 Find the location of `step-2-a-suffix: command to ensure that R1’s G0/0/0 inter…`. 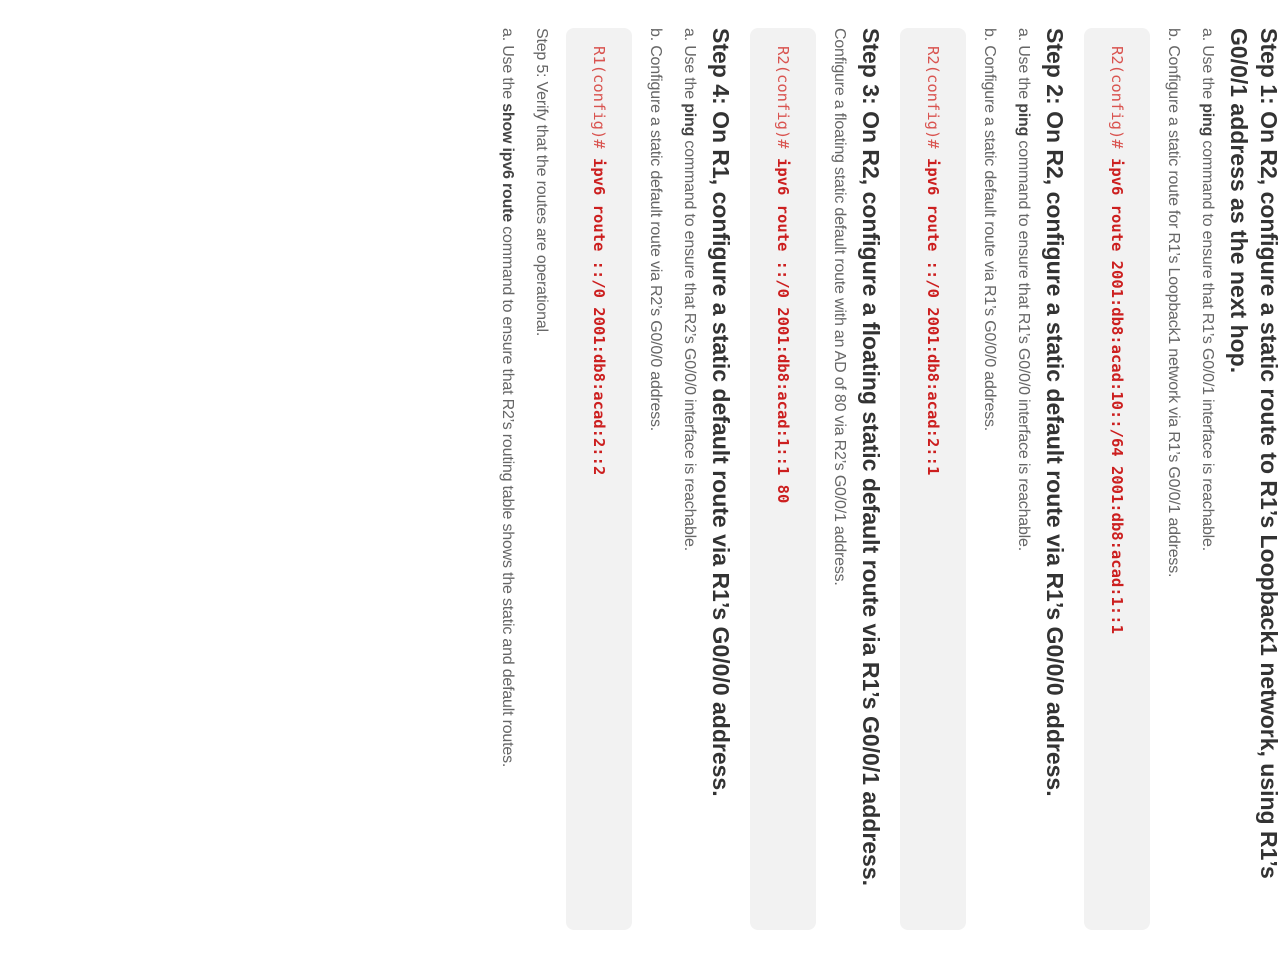

step-2-a-suffix: command to ensure that R1’s G0/0/0 inter… is located at coordinates (1023, 343).